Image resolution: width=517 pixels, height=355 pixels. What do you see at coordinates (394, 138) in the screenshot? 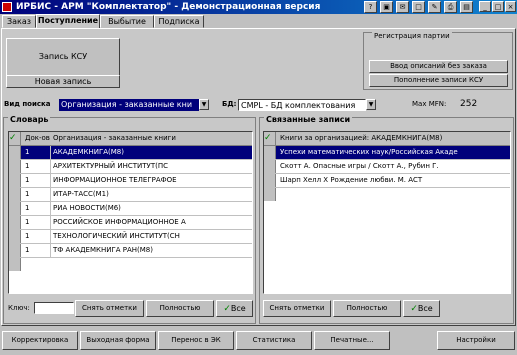
I see `column-header-books: Книги за организацией: АКАДЕМКНИГА(М8)` at bounding box center [394, 138].